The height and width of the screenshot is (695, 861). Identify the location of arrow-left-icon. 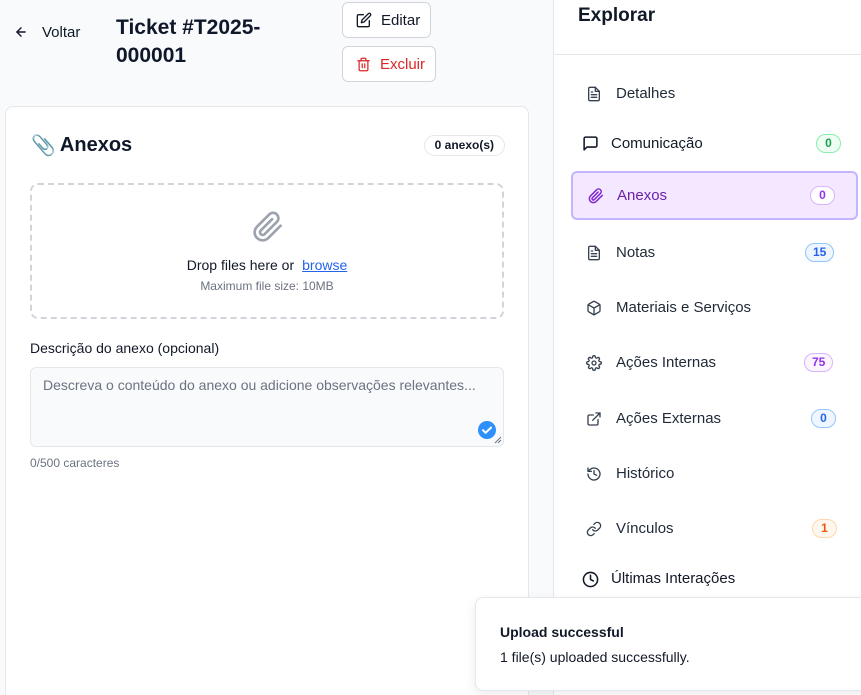
(21, 32).